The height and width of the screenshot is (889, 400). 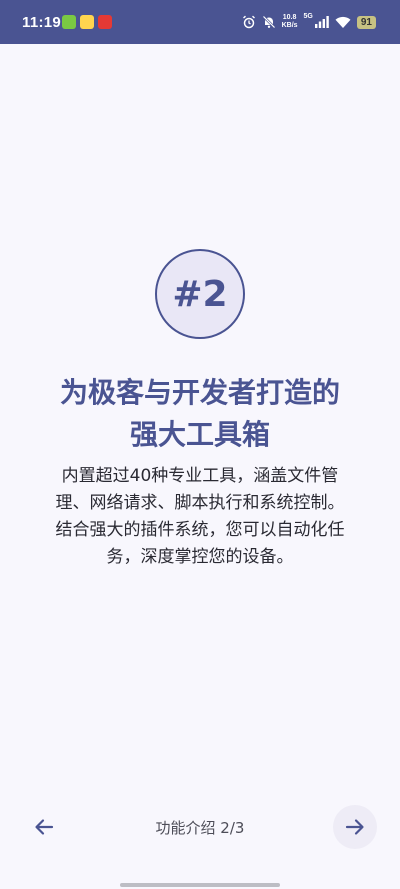 I want to click on next-button, so click(x=355, y=827).